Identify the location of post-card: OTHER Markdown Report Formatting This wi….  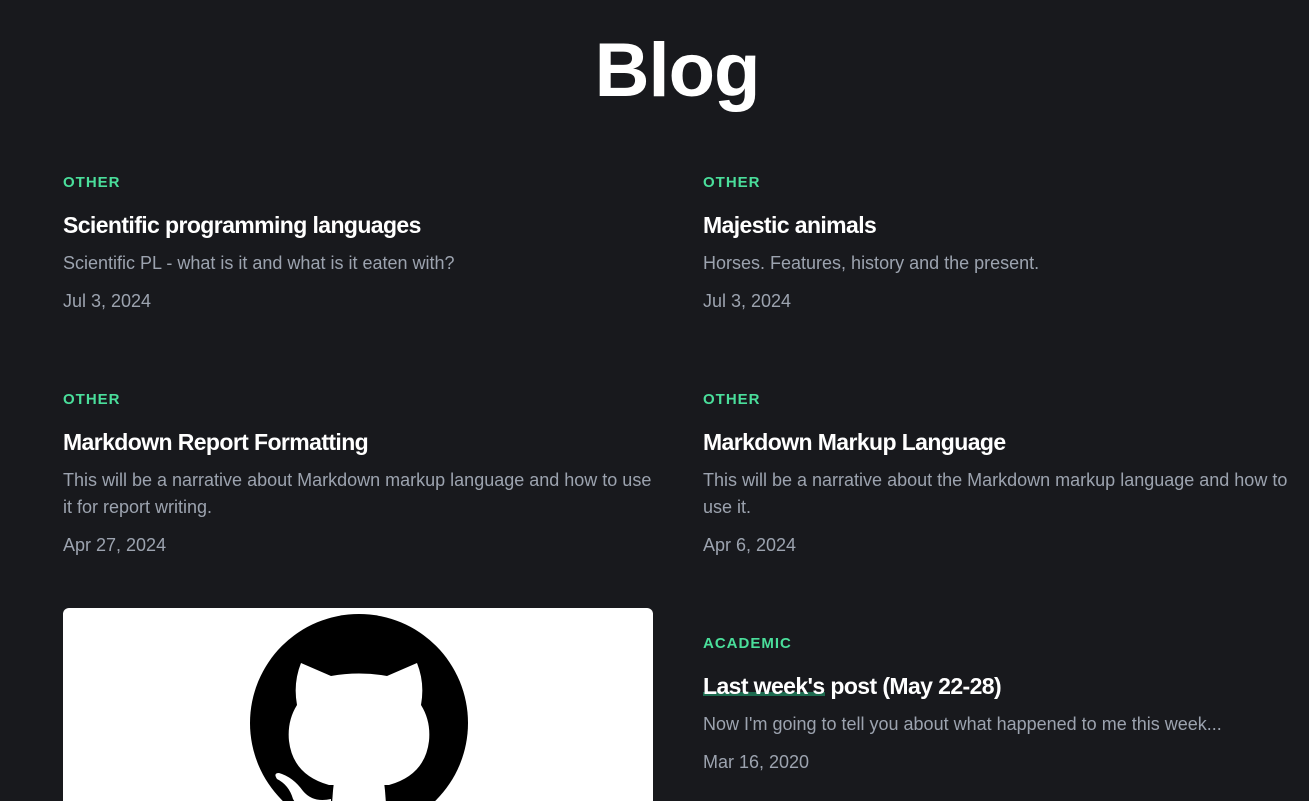
(358, 474).